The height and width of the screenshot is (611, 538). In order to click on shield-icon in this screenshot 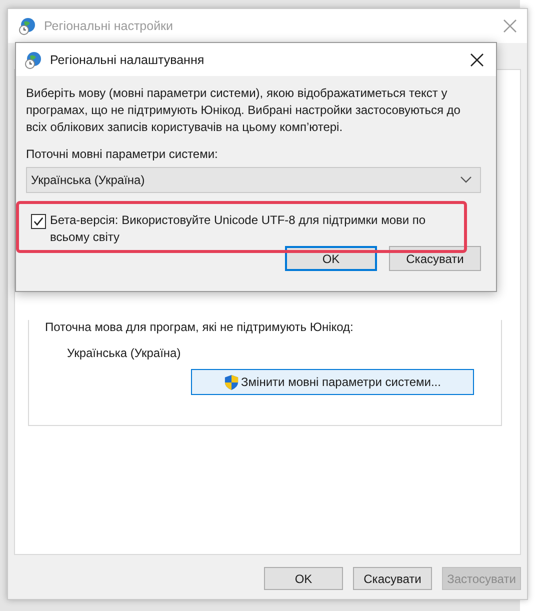, I will do `click(232, 382)`.